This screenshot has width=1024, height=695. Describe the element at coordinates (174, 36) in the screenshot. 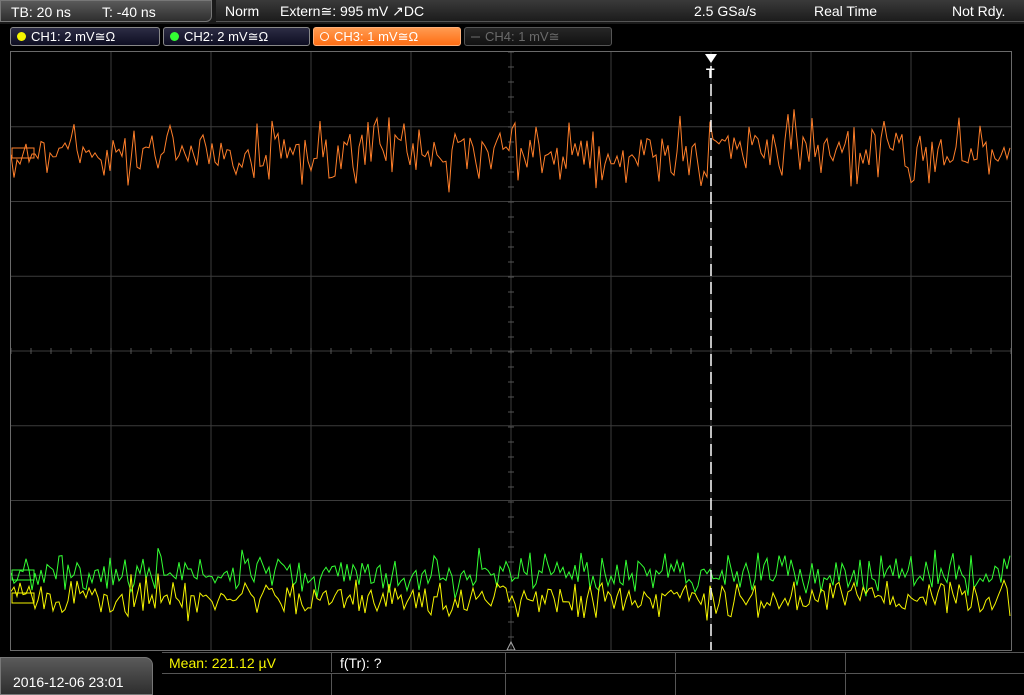

I see `ch2-color-dot` at that location.